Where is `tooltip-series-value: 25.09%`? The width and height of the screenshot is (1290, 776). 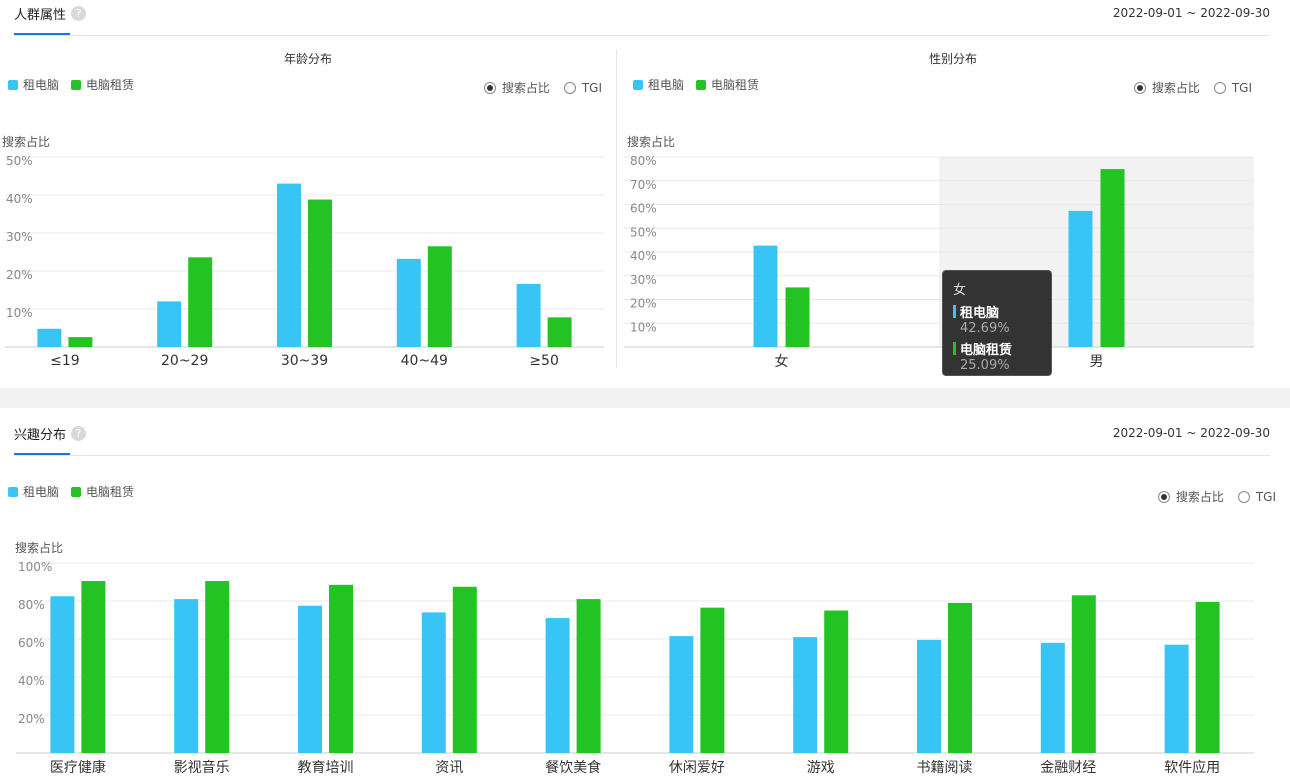
tooltip-series-value: 25.09% is located at coordinates (985, 365).